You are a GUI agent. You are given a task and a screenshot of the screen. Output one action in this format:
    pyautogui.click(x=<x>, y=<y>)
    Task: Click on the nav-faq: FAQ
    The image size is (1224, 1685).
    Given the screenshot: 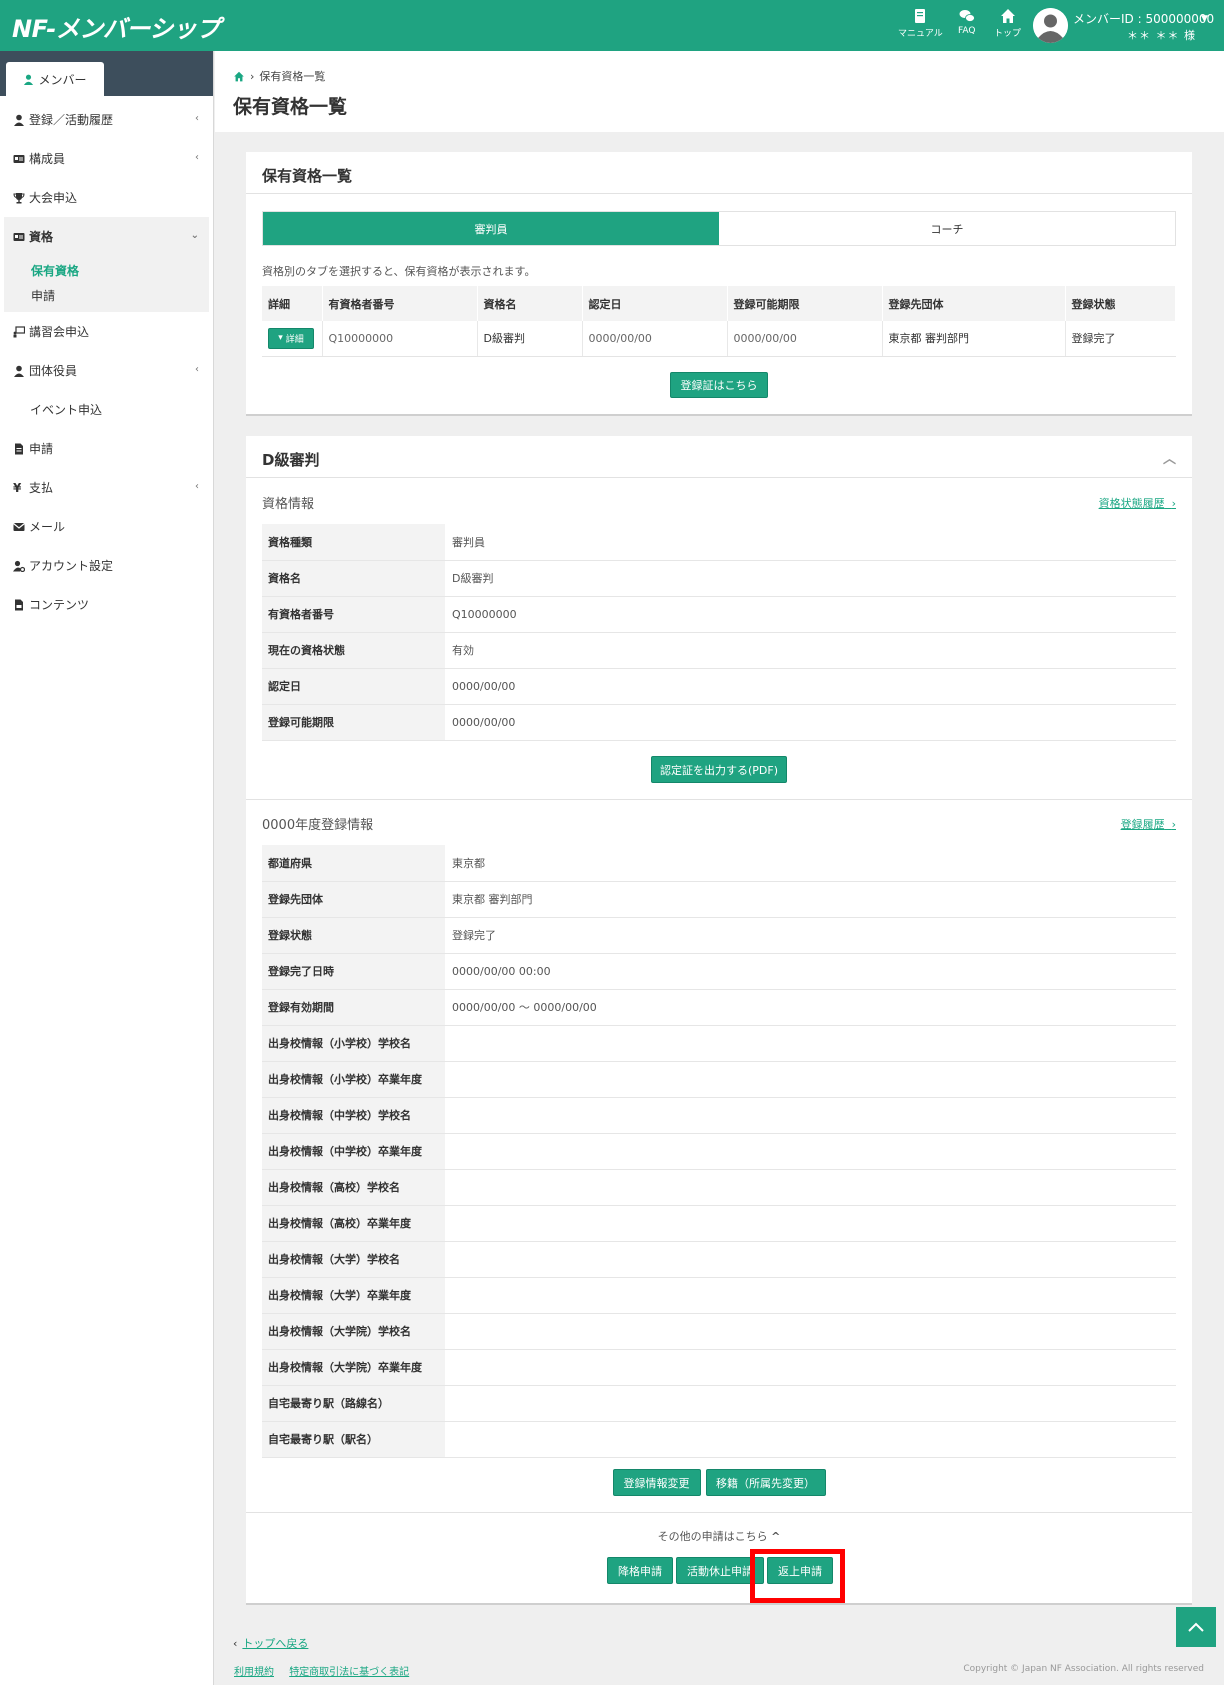 What is the action you would take?
    pyautogui.click(x=966, y=22)
    